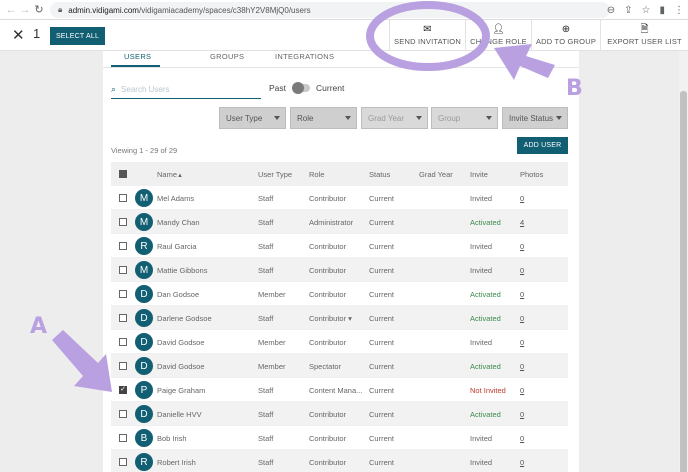 This screenshot has width=688, height=472. What do you see at coordinates (662, 10) in the screenshot?
I see `sidebar-icon: ▮` at bounding box center [662, 10].